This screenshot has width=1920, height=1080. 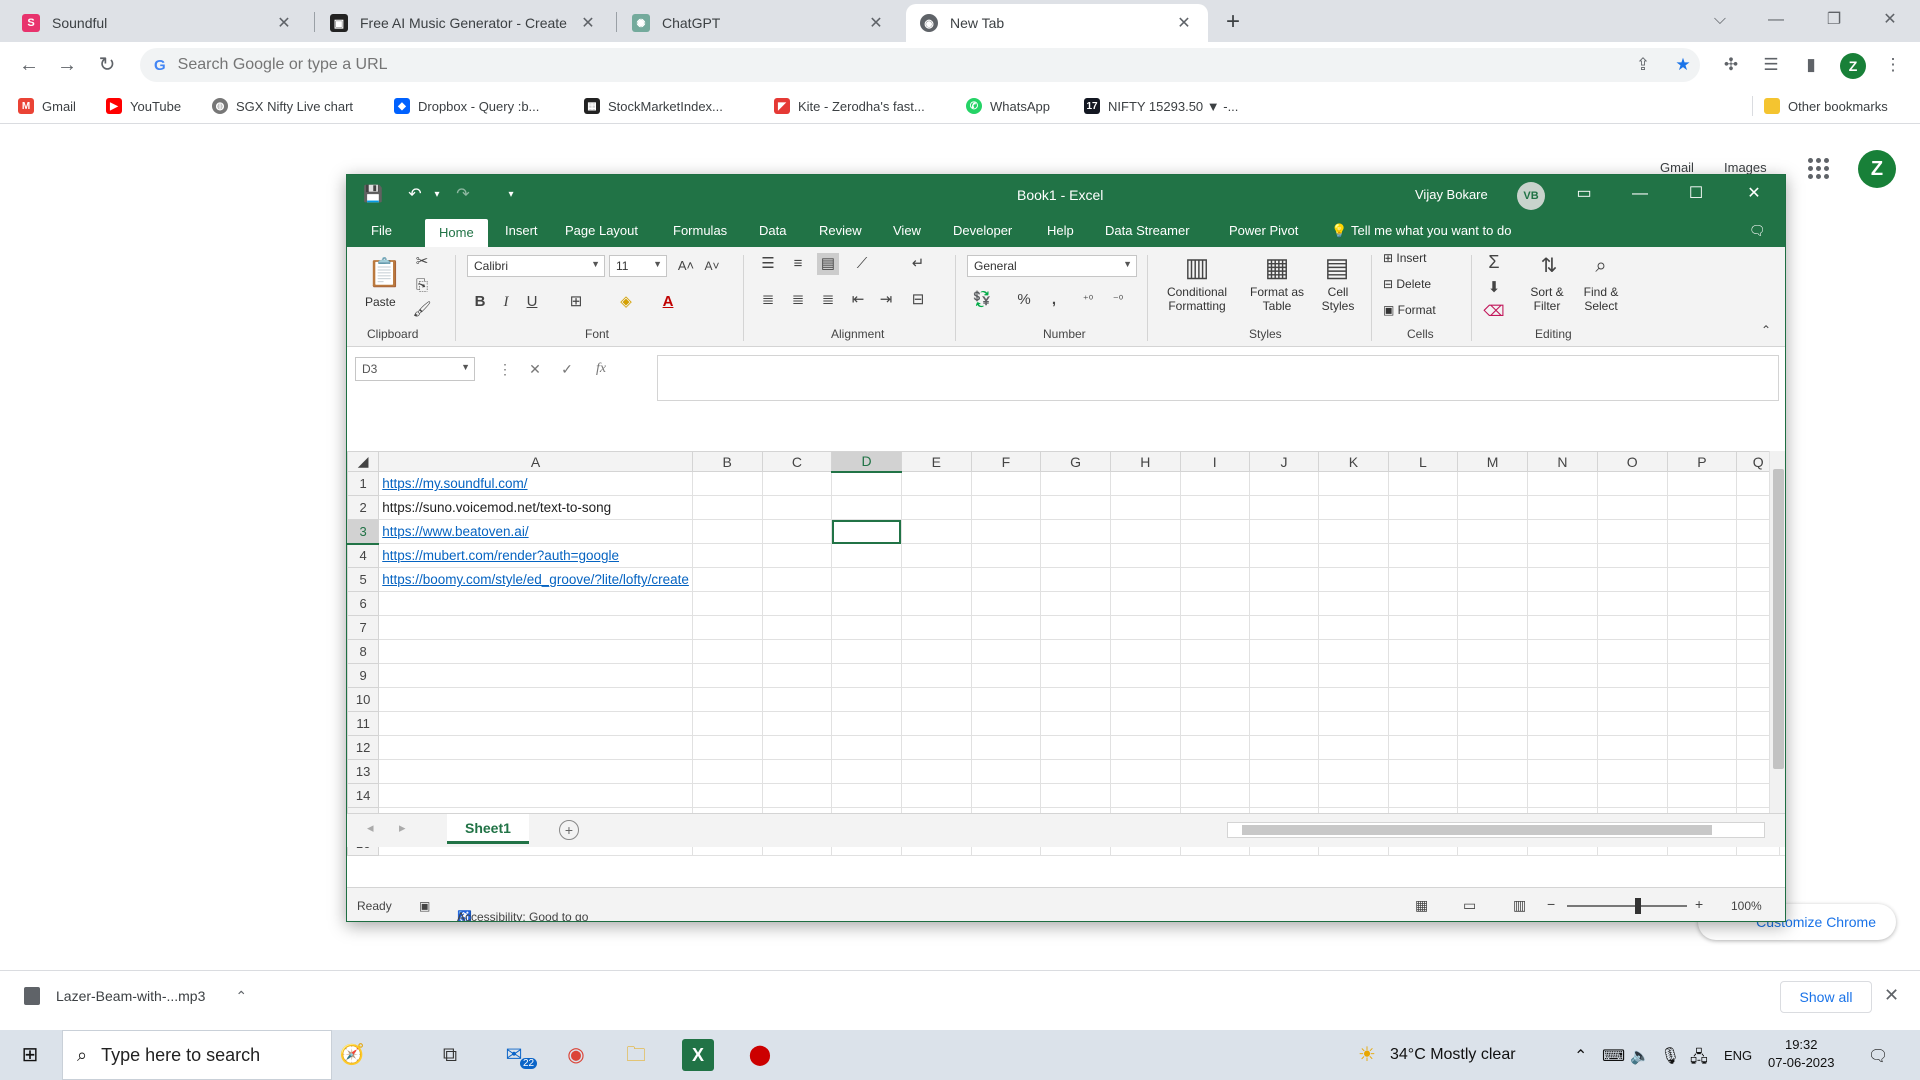 What do you see at coordinates (1493, 627) in the screenshot?
I see `cell-m7` at bounding box center [1493, 627].